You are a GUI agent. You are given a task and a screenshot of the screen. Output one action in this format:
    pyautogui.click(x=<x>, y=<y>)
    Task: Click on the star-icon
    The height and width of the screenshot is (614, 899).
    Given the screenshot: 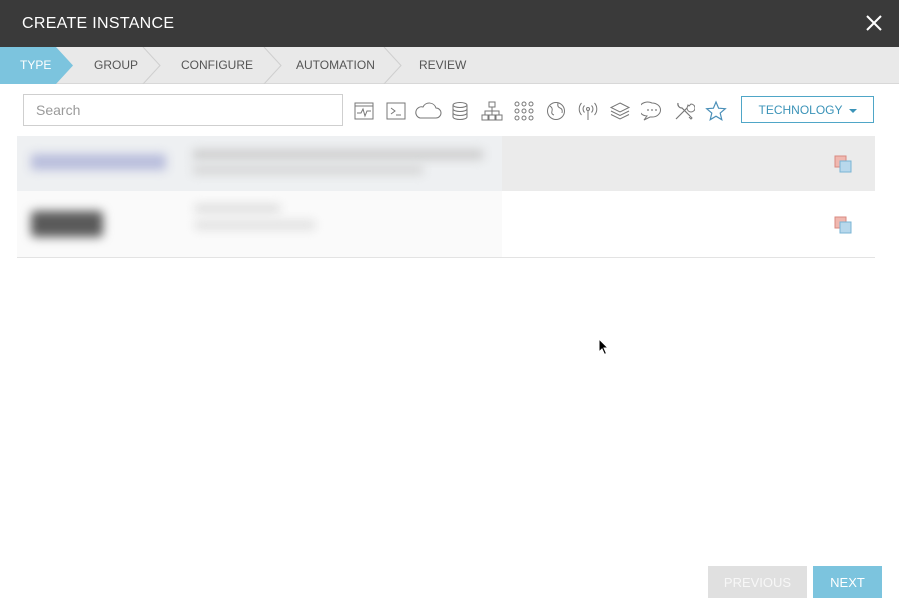 What is the action you would take?
    pyautogui.click(x=716, y=111)
    